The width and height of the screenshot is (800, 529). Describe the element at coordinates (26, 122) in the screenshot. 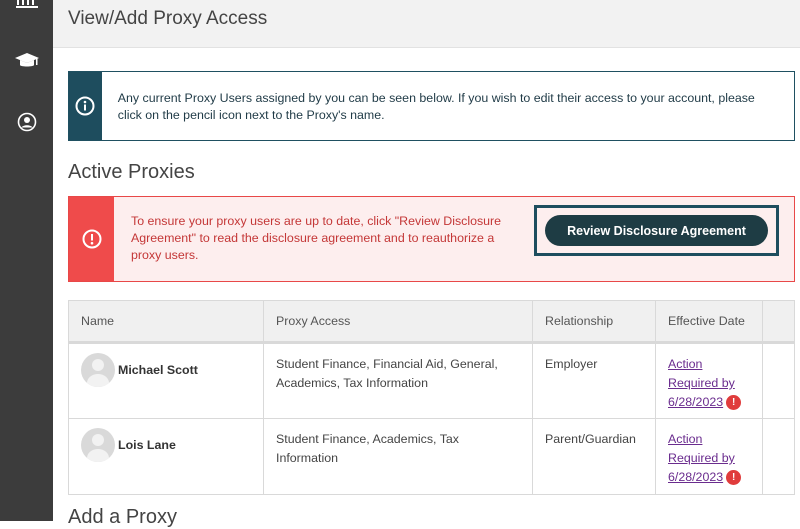

I see `user-icon` at that location.